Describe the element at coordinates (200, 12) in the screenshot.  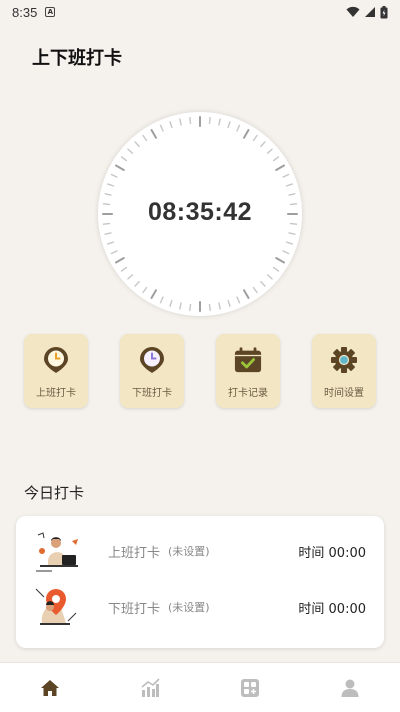
I see `status-bar: 8:35 A` at that location.